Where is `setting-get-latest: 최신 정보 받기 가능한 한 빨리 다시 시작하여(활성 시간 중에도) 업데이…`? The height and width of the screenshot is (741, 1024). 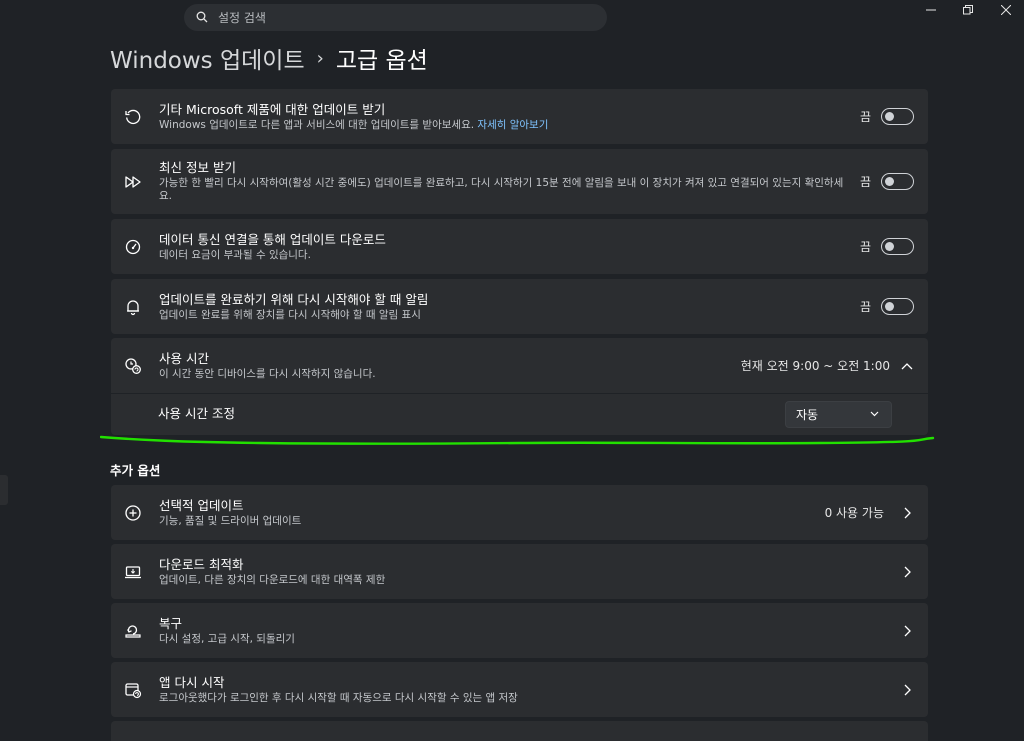
setting-get-latest: 최신 정보 받기 가능한 한 빨리 다시 시작하여(활성 시간 중에도) 업데이… is located at coordinates (519, 181).